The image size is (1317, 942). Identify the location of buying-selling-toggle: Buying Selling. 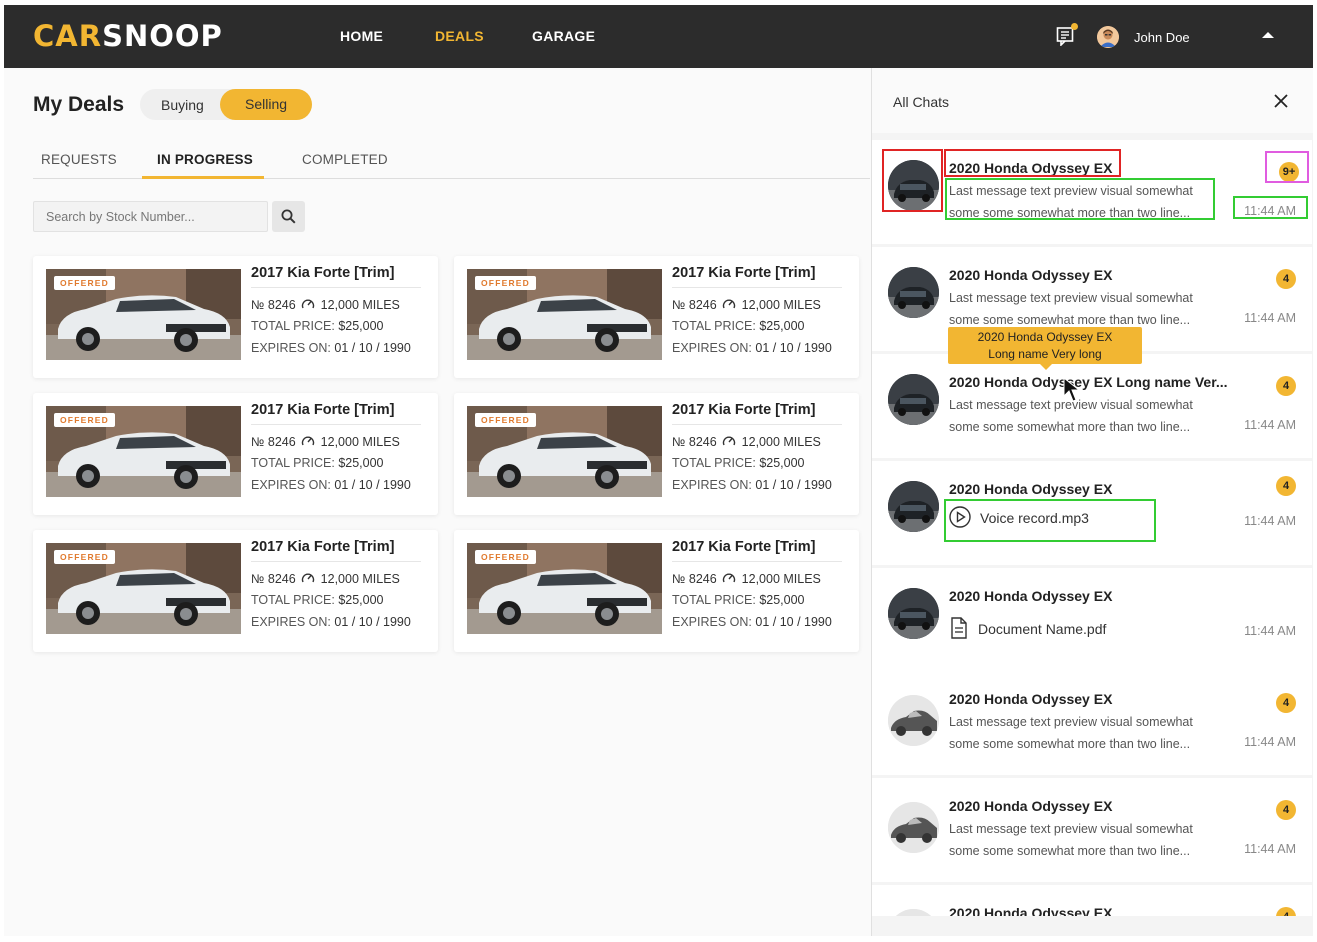
(226, 104).